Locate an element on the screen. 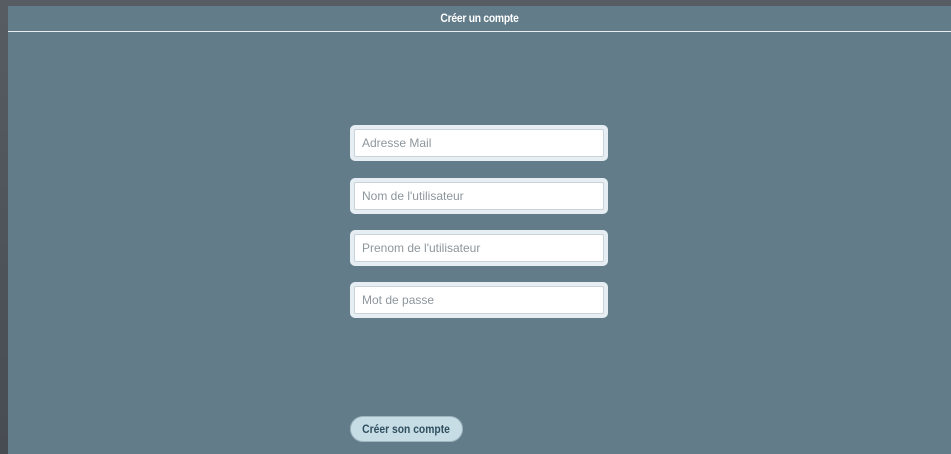 This screenshot has height=454, width=951. page-title: Créer un compte is located at coordinates (479, 18).